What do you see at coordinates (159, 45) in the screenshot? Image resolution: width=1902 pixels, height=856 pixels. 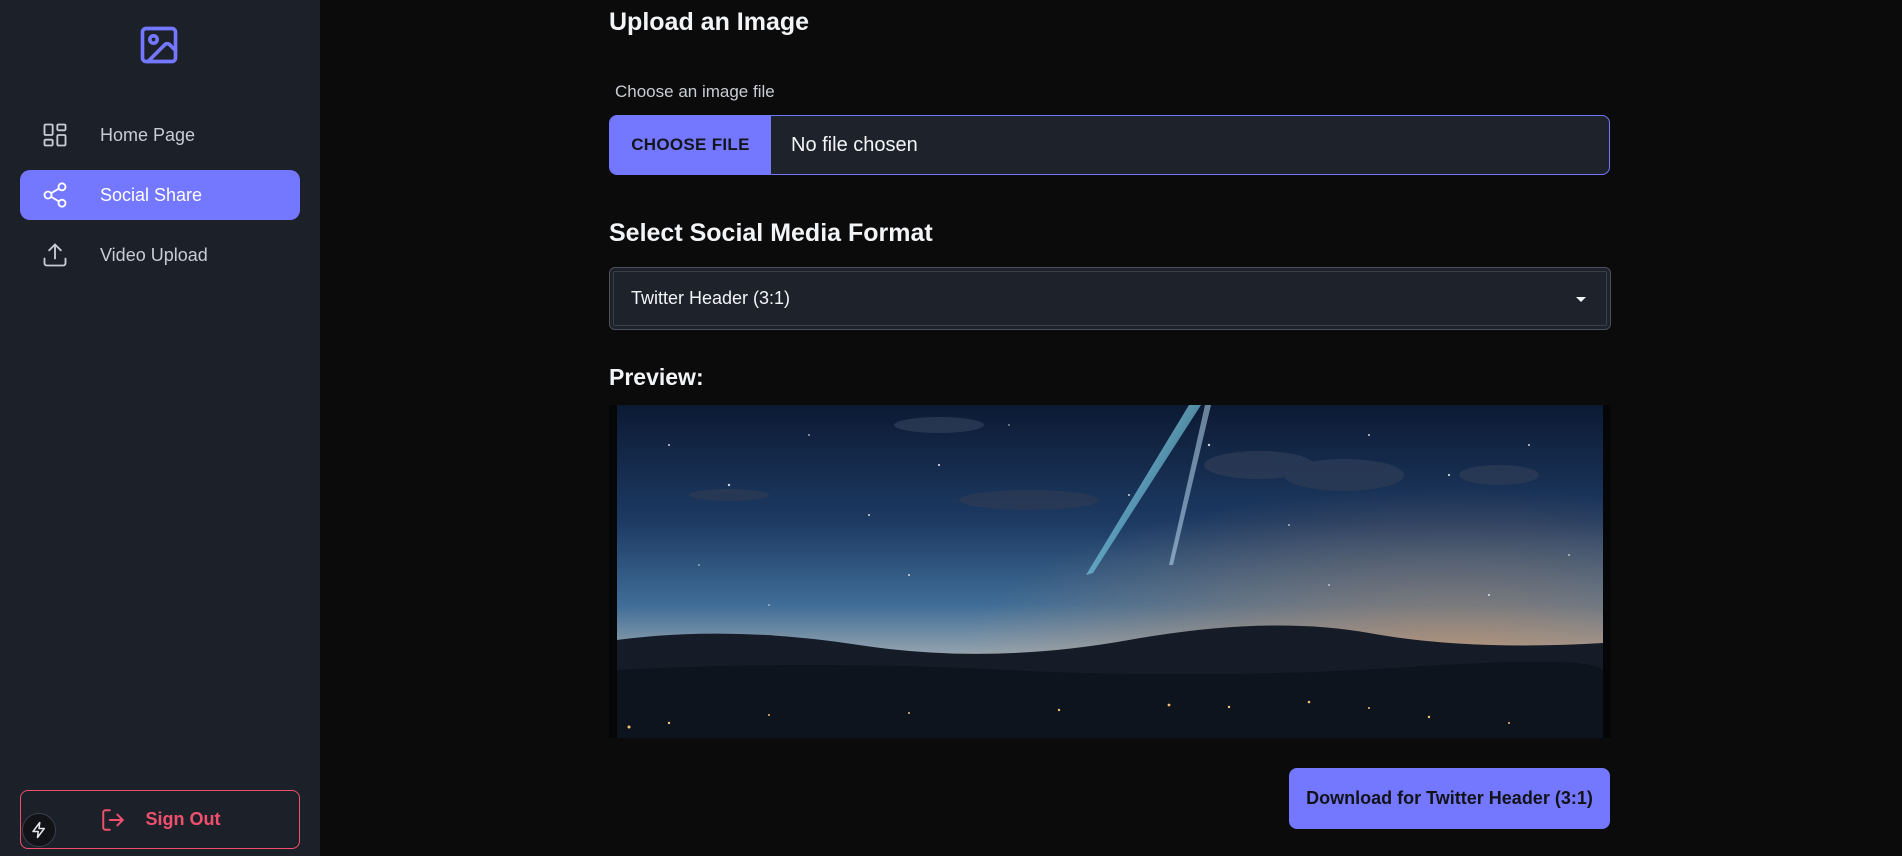 I see `image-icon` at bounding box center [159, 45].